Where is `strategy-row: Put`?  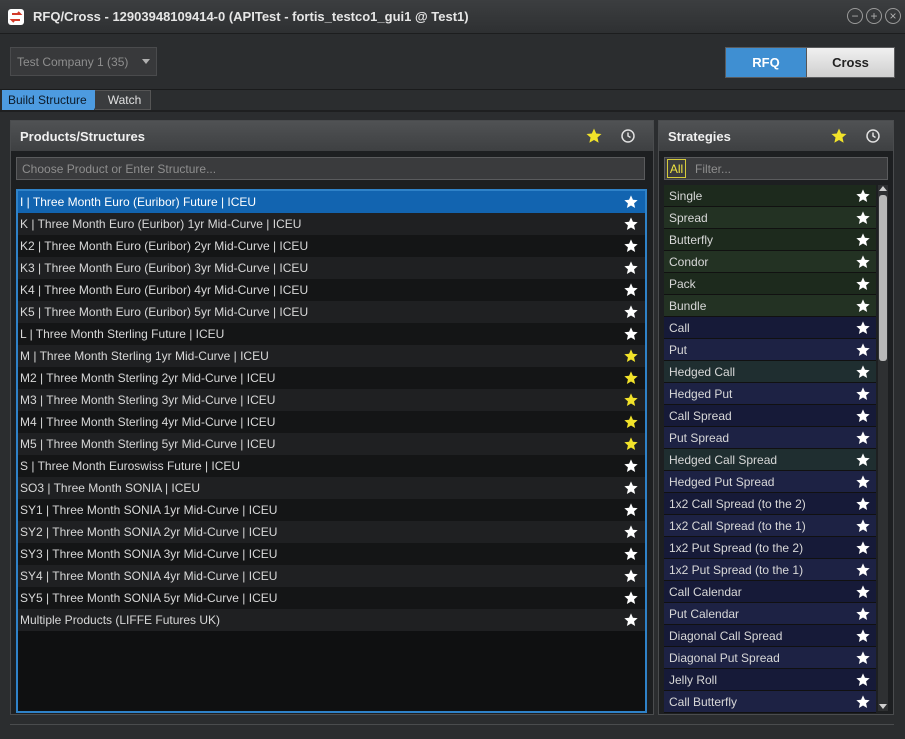
strategy-row: Put is located at coordinates (770, 350).